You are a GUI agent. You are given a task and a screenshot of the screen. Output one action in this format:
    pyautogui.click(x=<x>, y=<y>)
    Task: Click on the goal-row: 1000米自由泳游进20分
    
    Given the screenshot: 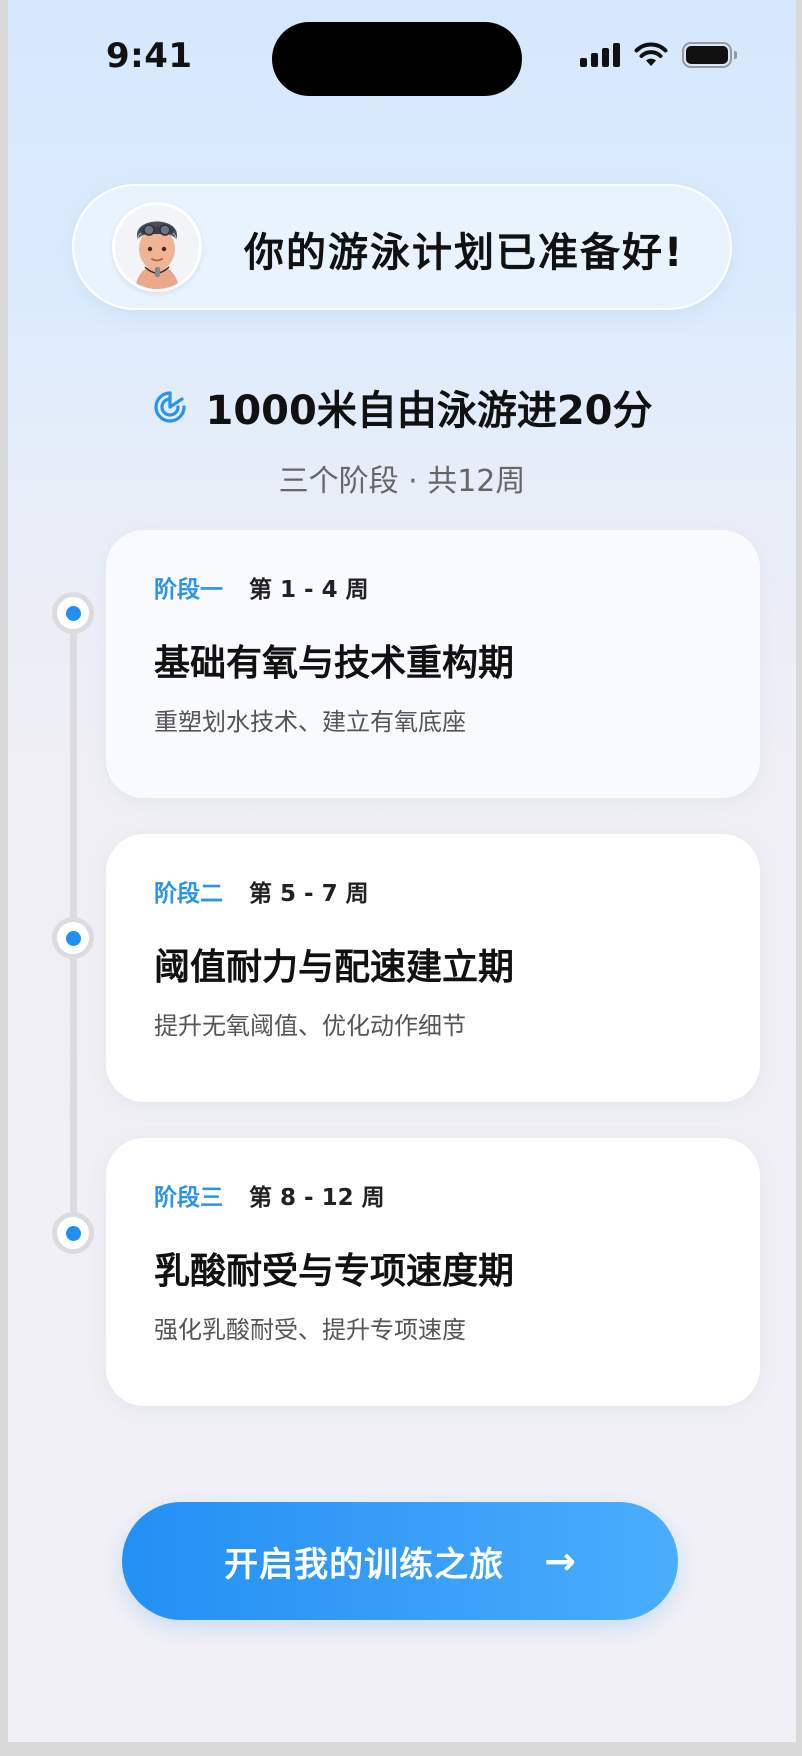 What is the action you would take?
    pyautogui.click(x=402, y=407)
    